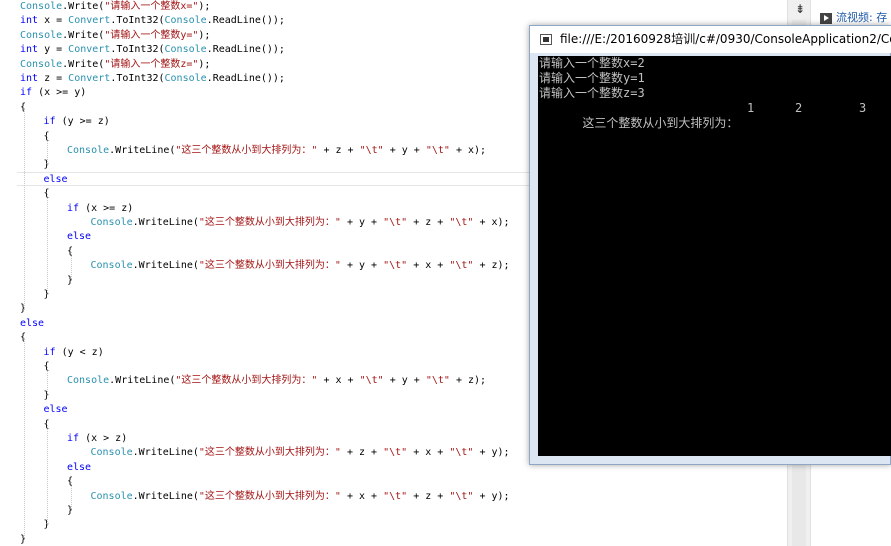 The height and width of the screenshot is (546, 891). I want to click on console-result-line: 这三个整数从小到大排列为： 1 2 3, so click(715, 115).